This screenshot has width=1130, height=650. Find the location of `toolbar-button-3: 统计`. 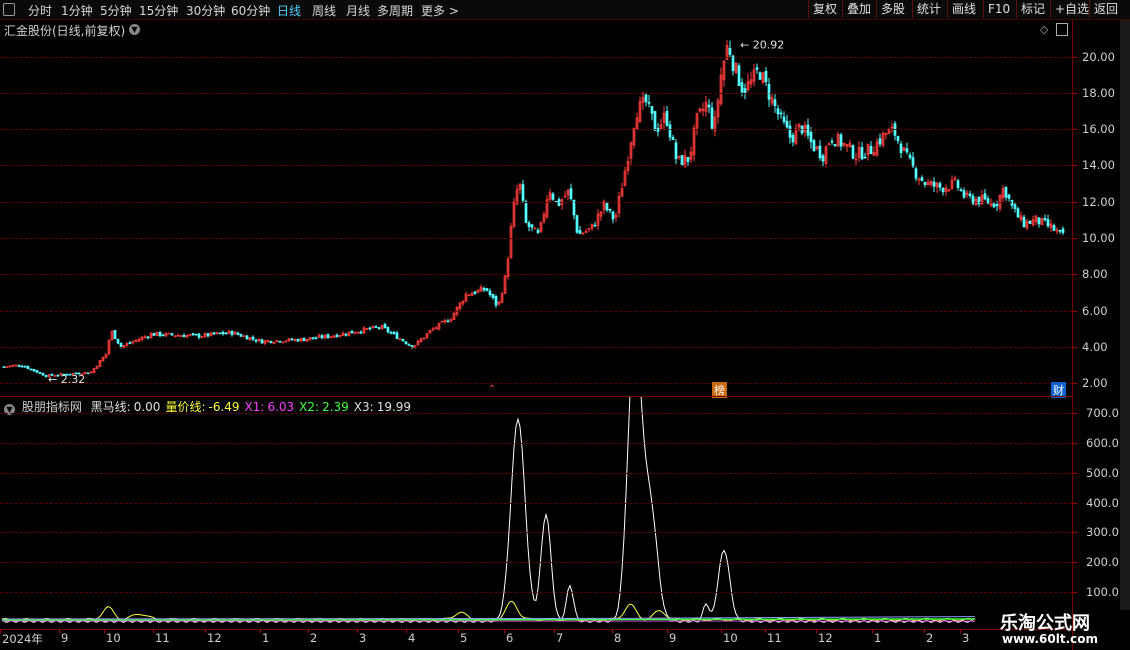

toolbar-button-3: 统计 is located at coordinates (928, 9).